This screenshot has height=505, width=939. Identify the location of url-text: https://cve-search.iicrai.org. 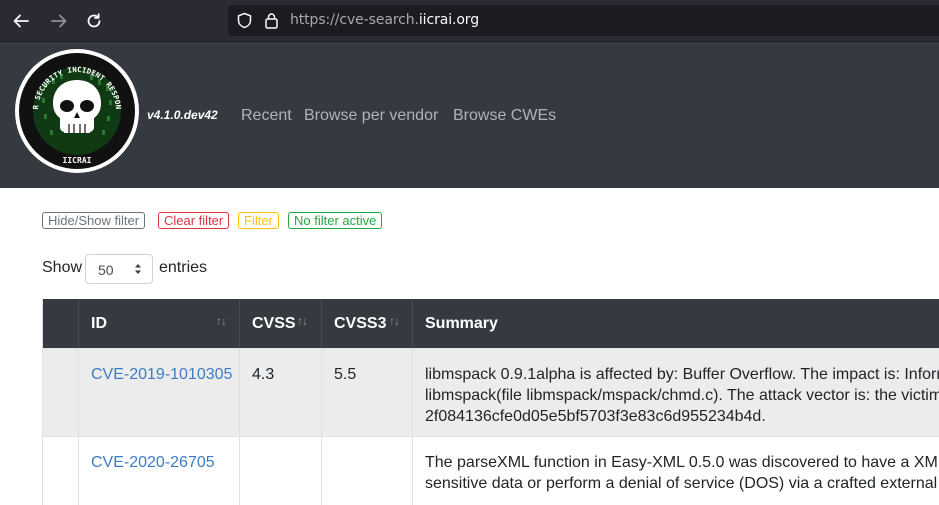
(384, 20).